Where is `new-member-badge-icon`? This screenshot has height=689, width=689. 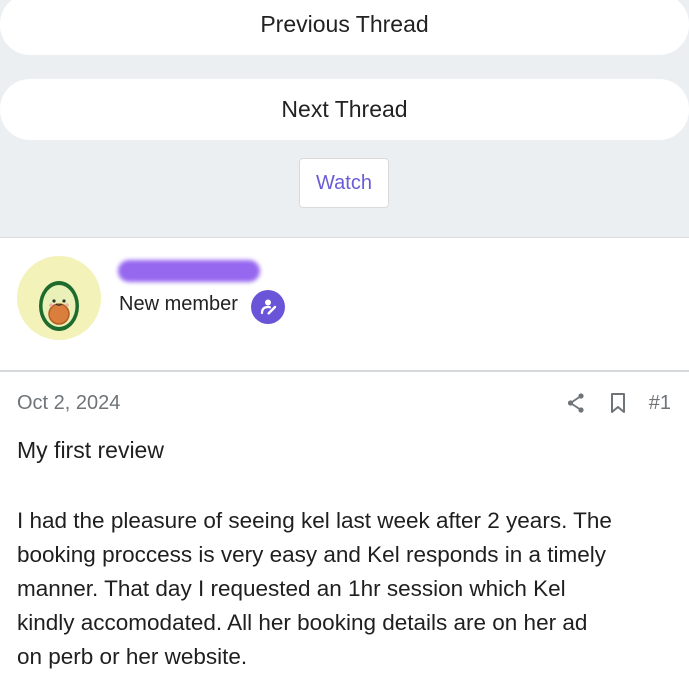 new-member-badge-icon is located at coordinates (268, 307).